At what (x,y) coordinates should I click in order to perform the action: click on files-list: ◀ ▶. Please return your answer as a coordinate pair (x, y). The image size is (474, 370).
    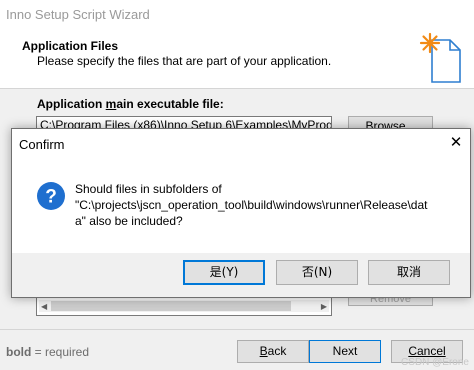
    Looking at the image, I should click on (184, 307).